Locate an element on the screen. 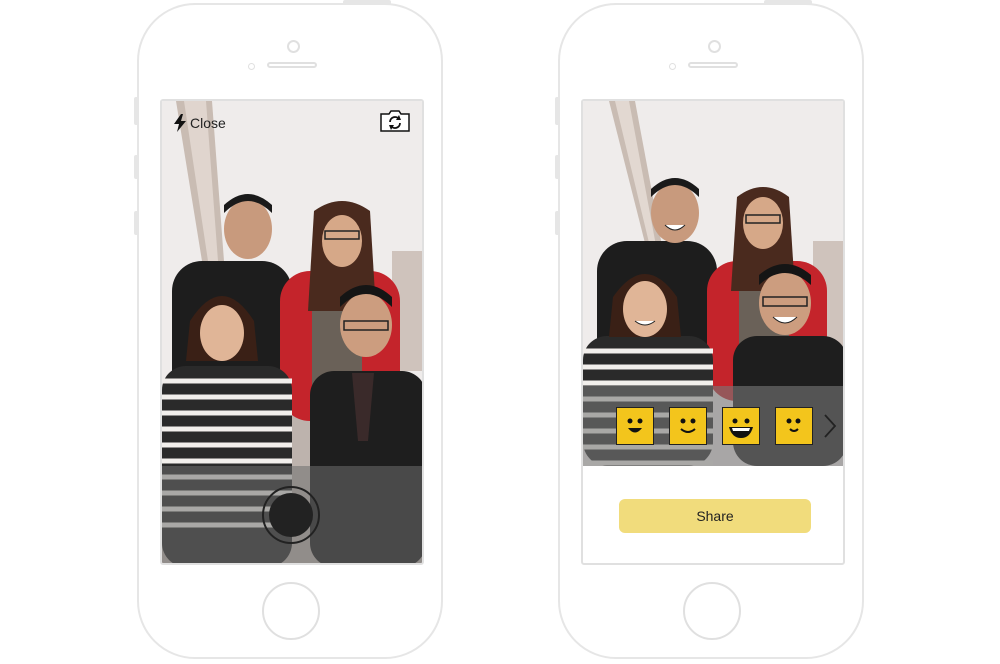 This screenshot has height=664, width=1000. shutter-button is located at coordinates (291, 515).